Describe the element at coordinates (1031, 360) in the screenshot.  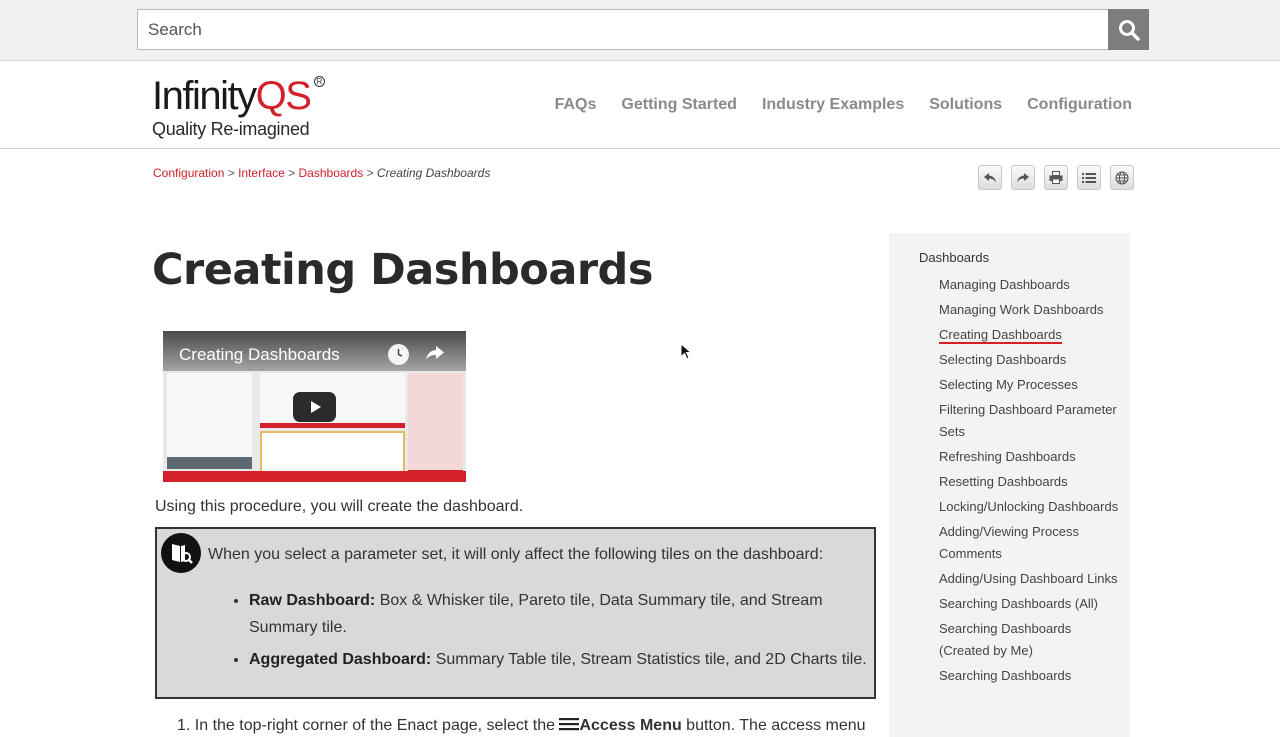
I see `toc-item: Selecting Dashboards` at that location.